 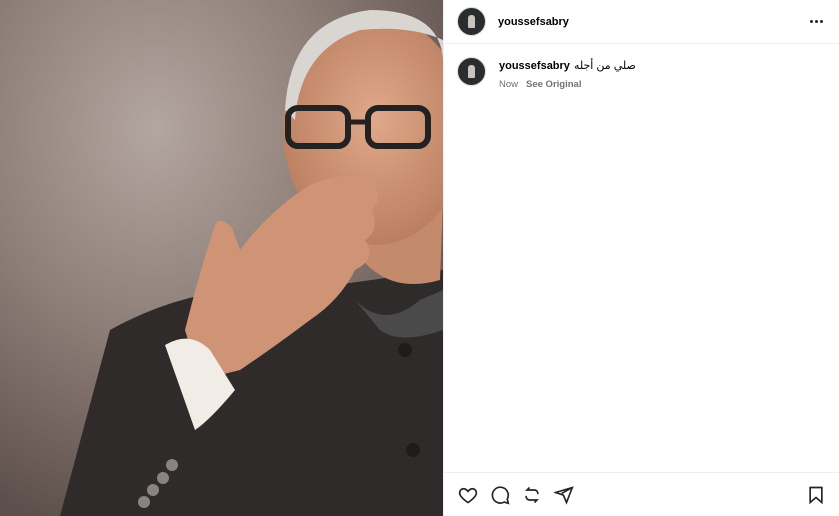 What do you see at coordinates (534, 66) in the screenshot?
I see `caption-username: youssefsabry` at bounding box center [534, 66].